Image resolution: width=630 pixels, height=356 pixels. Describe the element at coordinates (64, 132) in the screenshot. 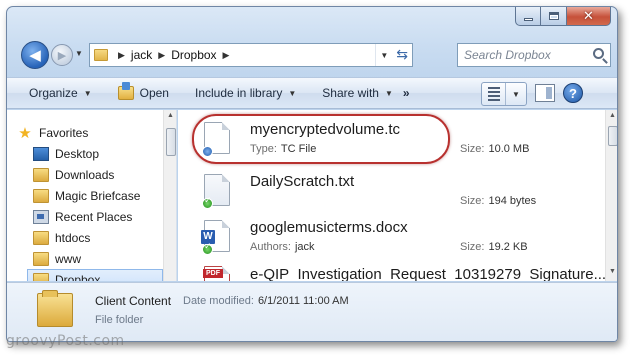

I see `nav-item-label: Favorites` at that location.